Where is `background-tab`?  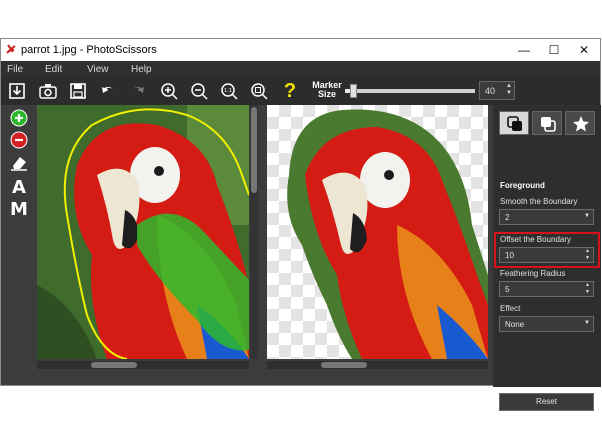 background-tab is located at coordinates (547, 123).